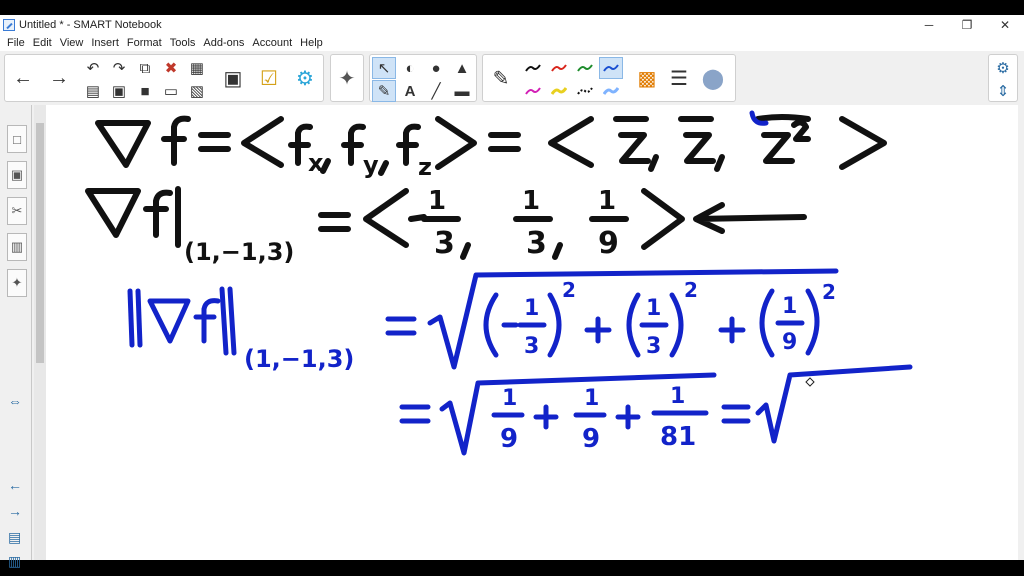 Image resolution: width=1024 pixels, height=576 pixels. I want to click on ink-norm-bar-right, so click(232, 321).